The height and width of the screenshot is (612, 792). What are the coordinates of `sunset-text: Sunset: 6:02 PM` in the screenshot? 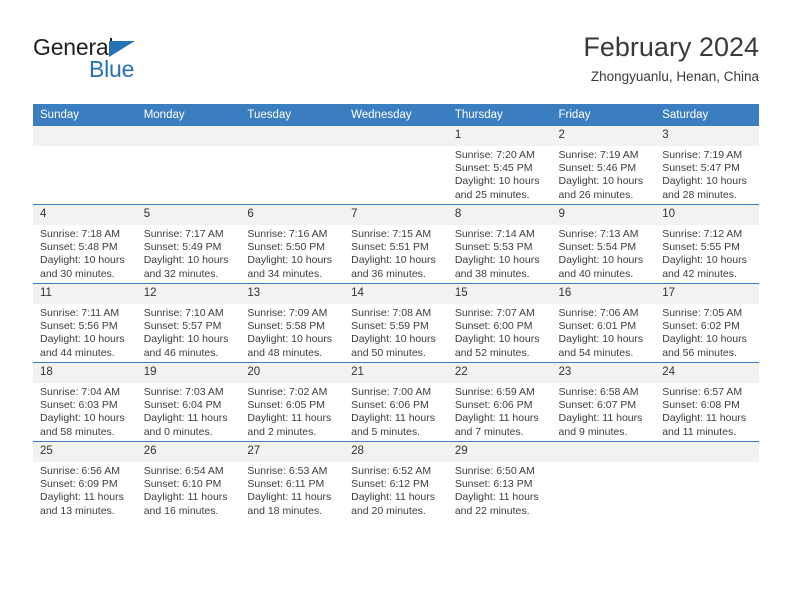 It's located at (701, 326).